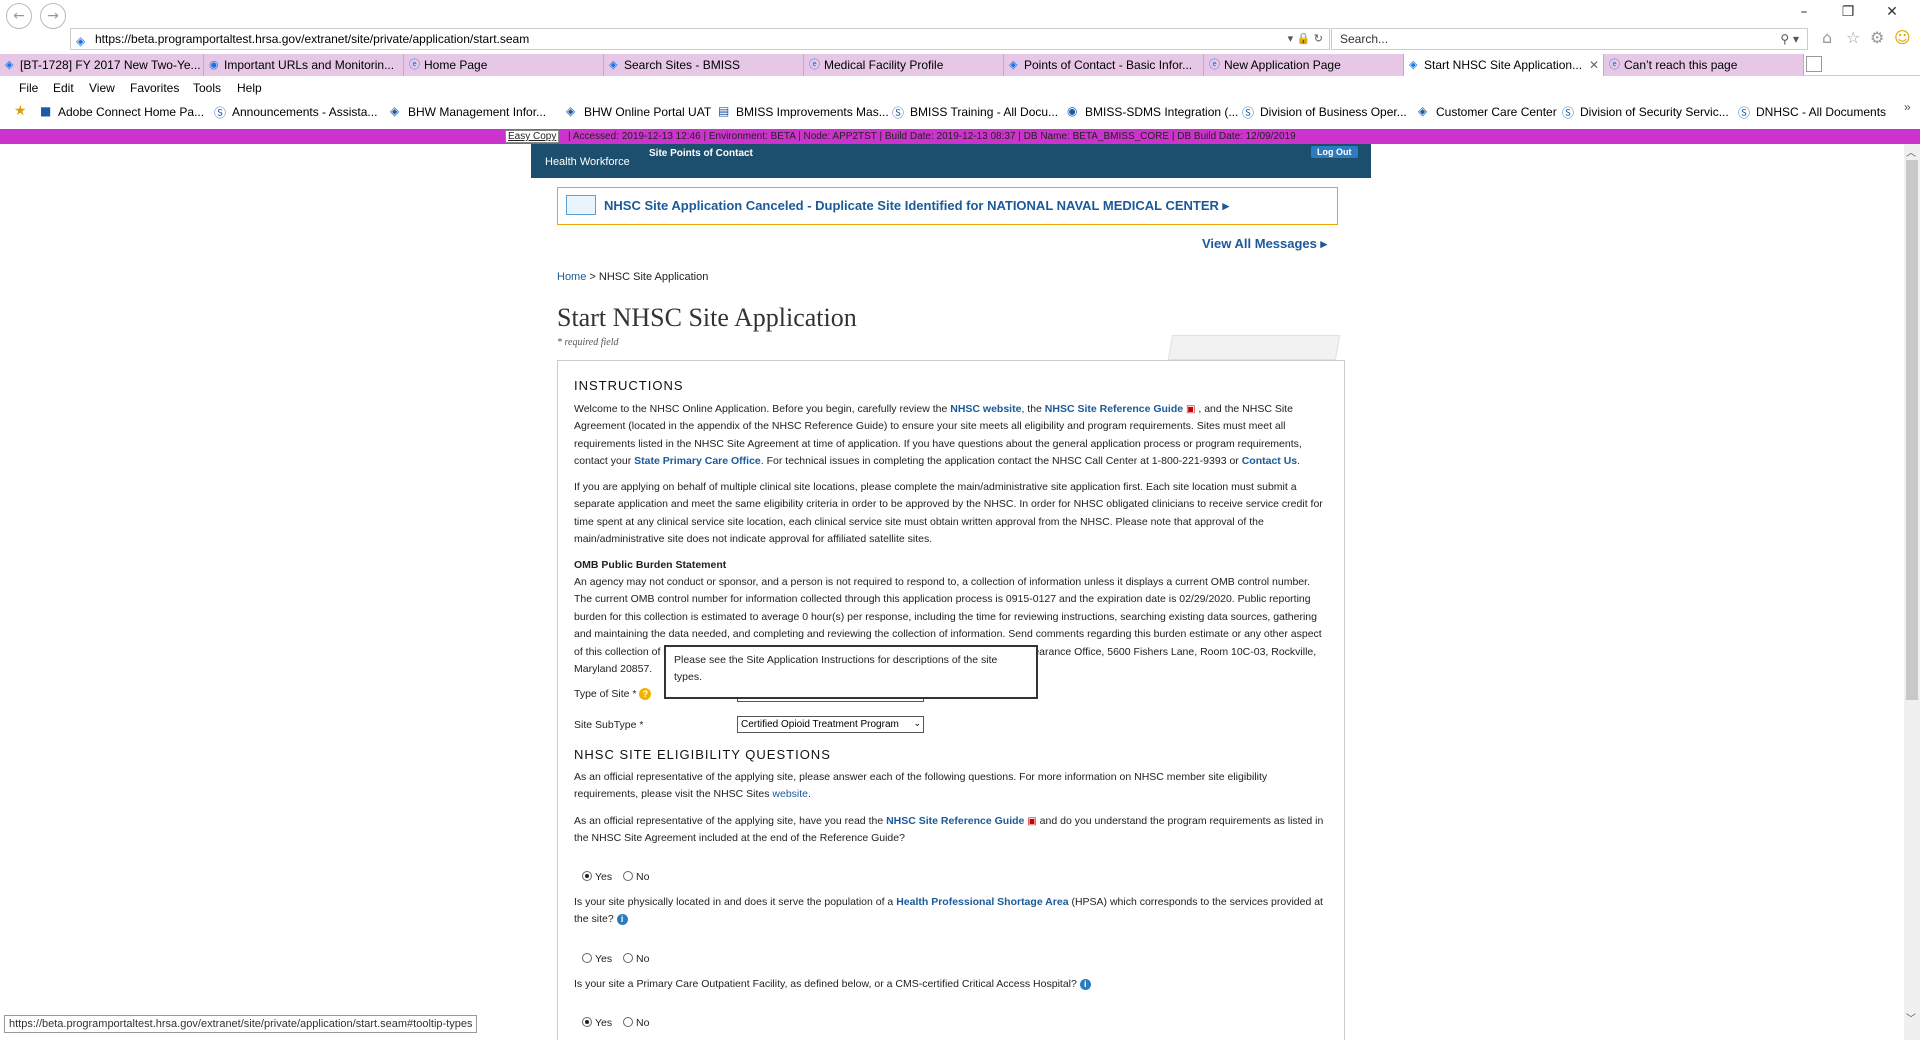 The image size is (1920, 1040). Describe the element at coordinates (724, 111) in the screenshot. I see `document-icon: ▤` at that location.